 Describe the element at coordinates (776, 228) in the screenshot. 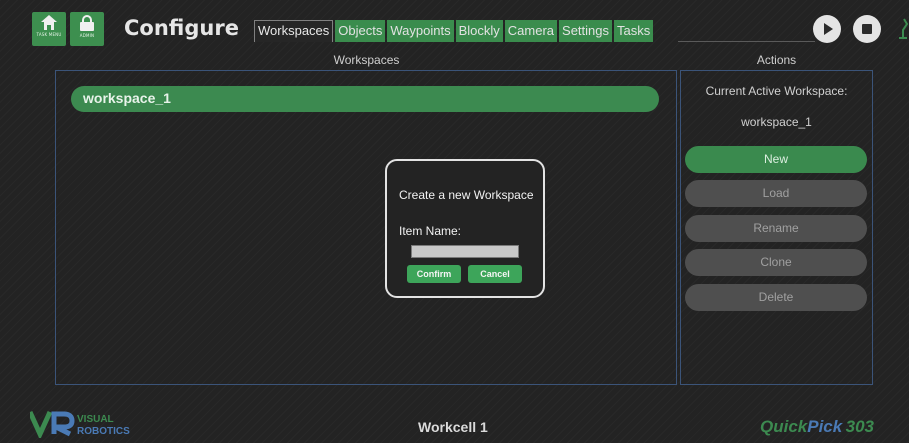

I see `rename-button: Rename` at that location.